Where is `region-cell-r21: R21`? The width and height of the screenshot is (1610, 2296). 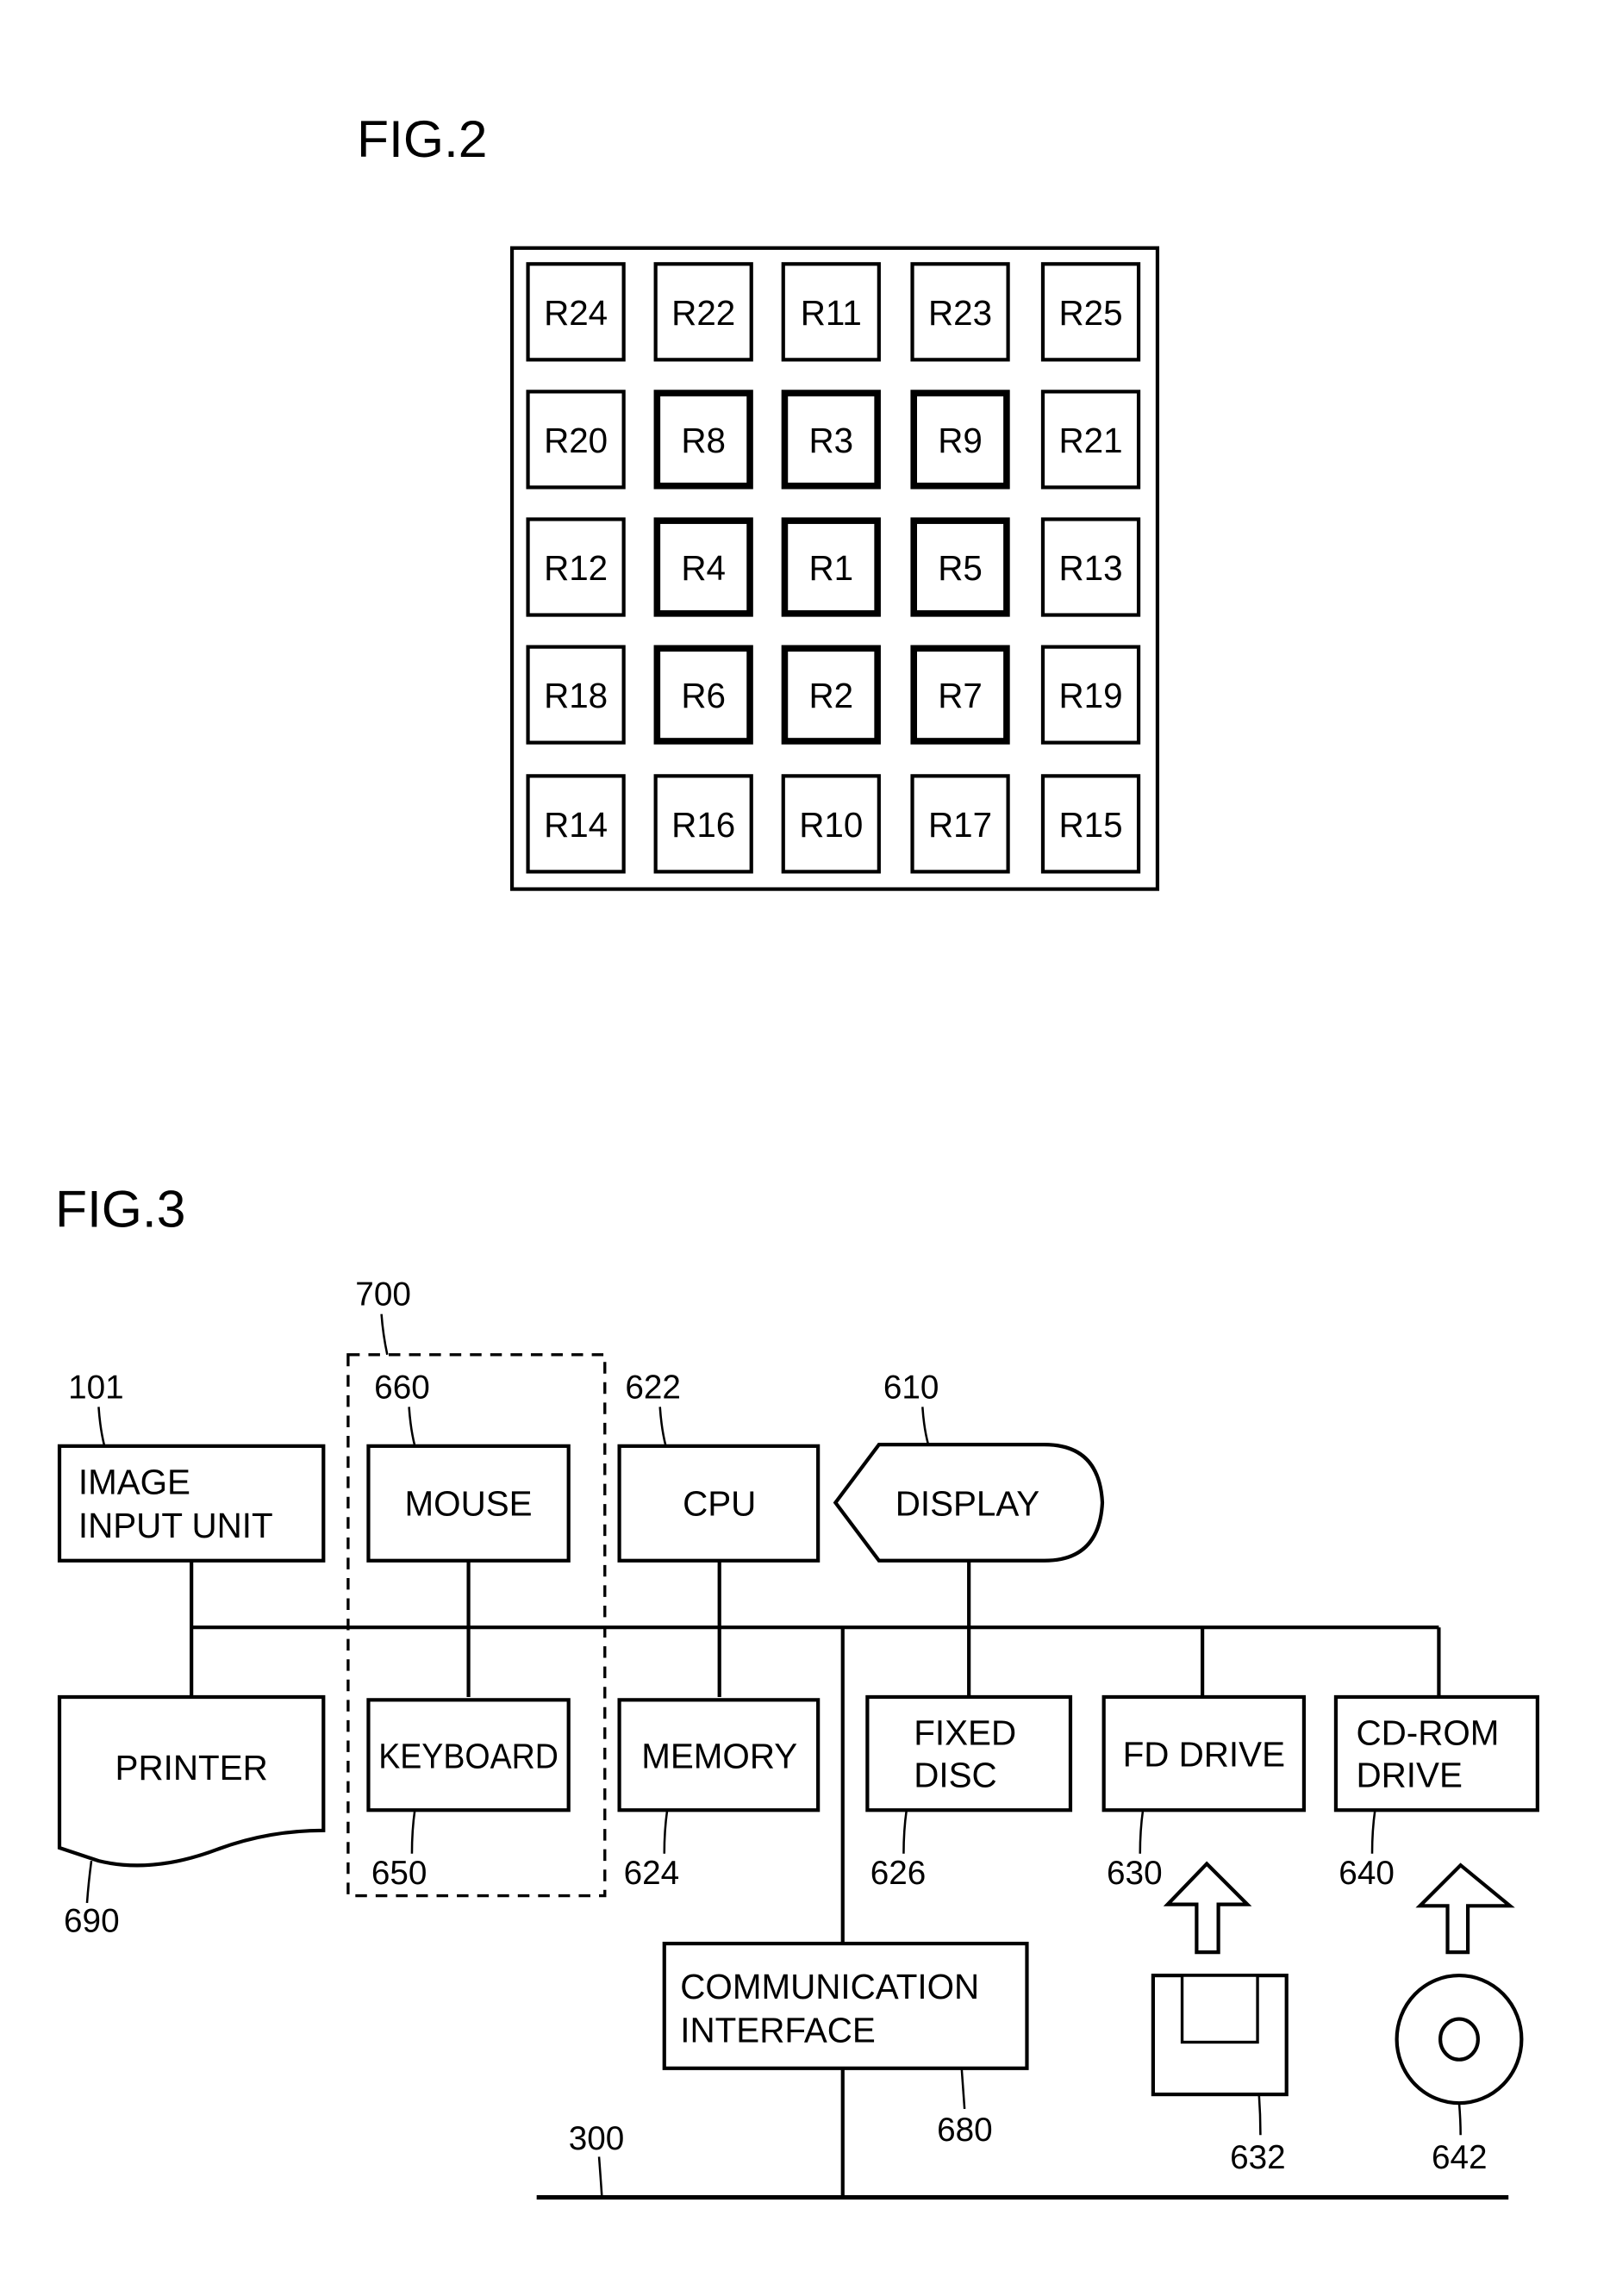 region-cell-r21: R21 is located at coordinates (1090, 440).